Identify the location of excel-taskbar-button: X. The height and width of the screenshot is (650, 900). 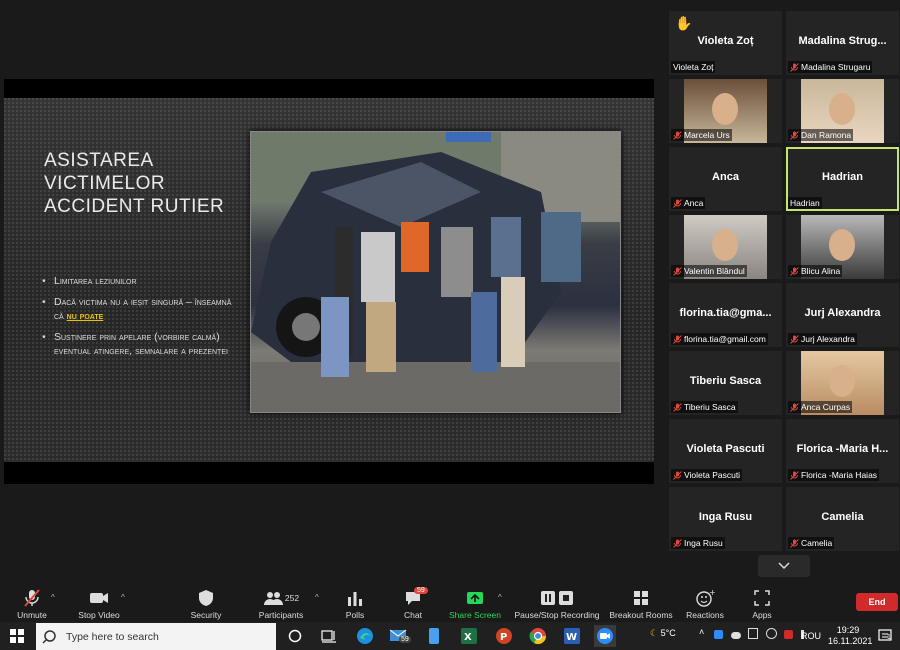
(469, 636).